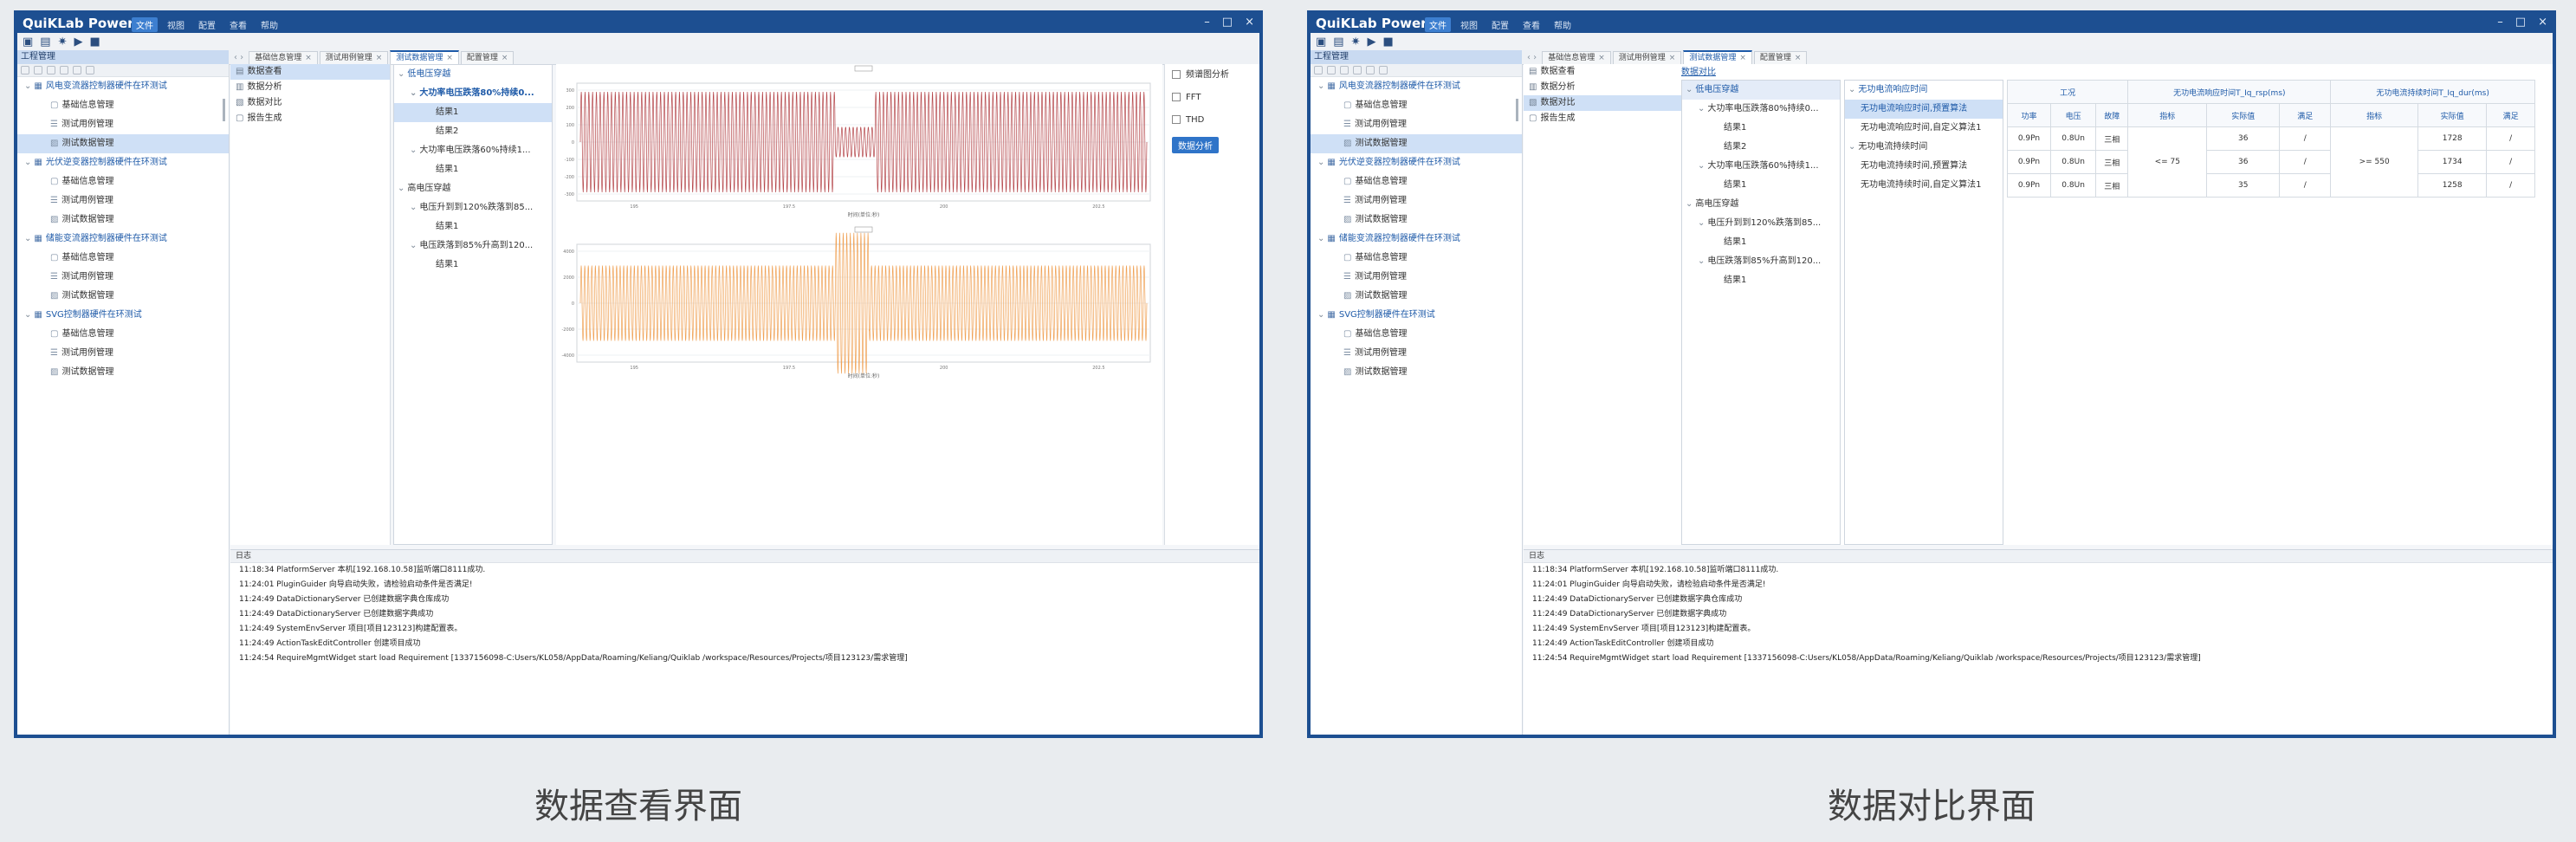 Image resolution: width=2576 pixels, height=842 pixels. What do you see at coordinates (487, 57) in the screenshot?
I see `tab-config: 配置管理 ×` at bounding box center [487, 57].